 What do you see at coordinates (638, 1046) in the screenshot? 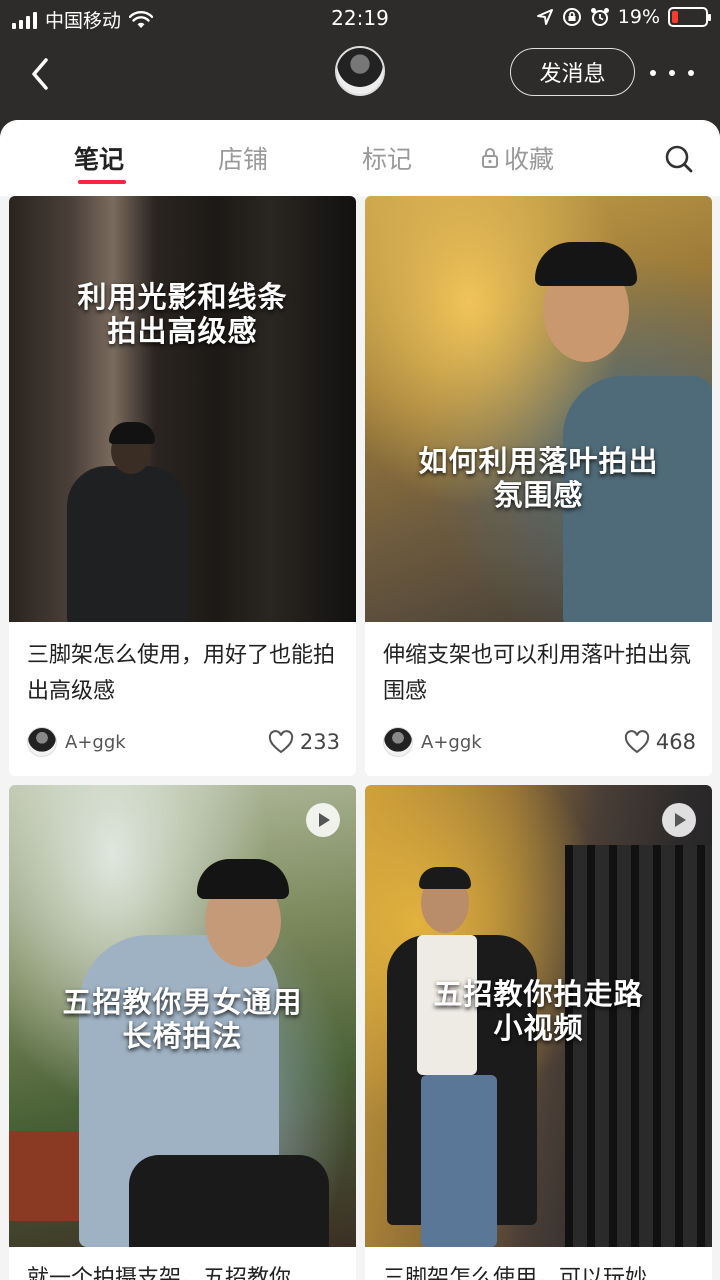
I see `fence` at bounding box center [638, 1046].